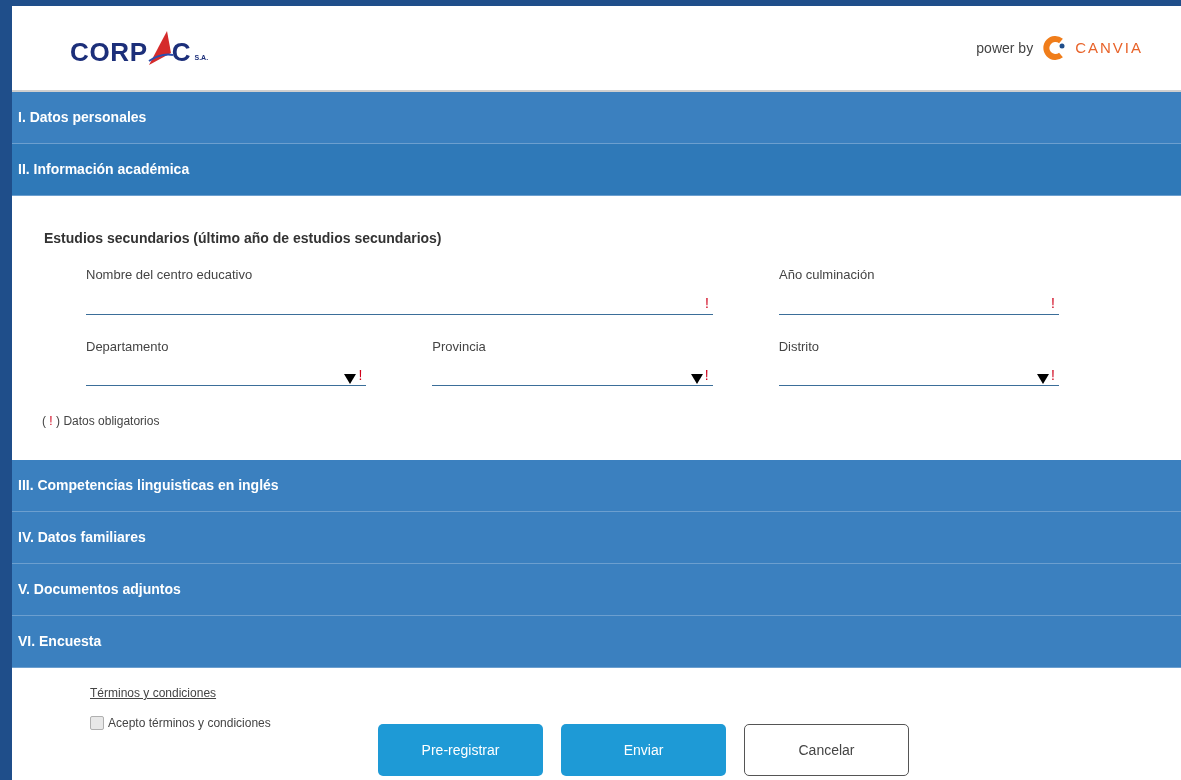 Image resolution: width=1181 pixels, height=780 pixels. I want to click on subsection-heading: Estudios secundarios (último año de estudios secundarios), so click(243, 238).